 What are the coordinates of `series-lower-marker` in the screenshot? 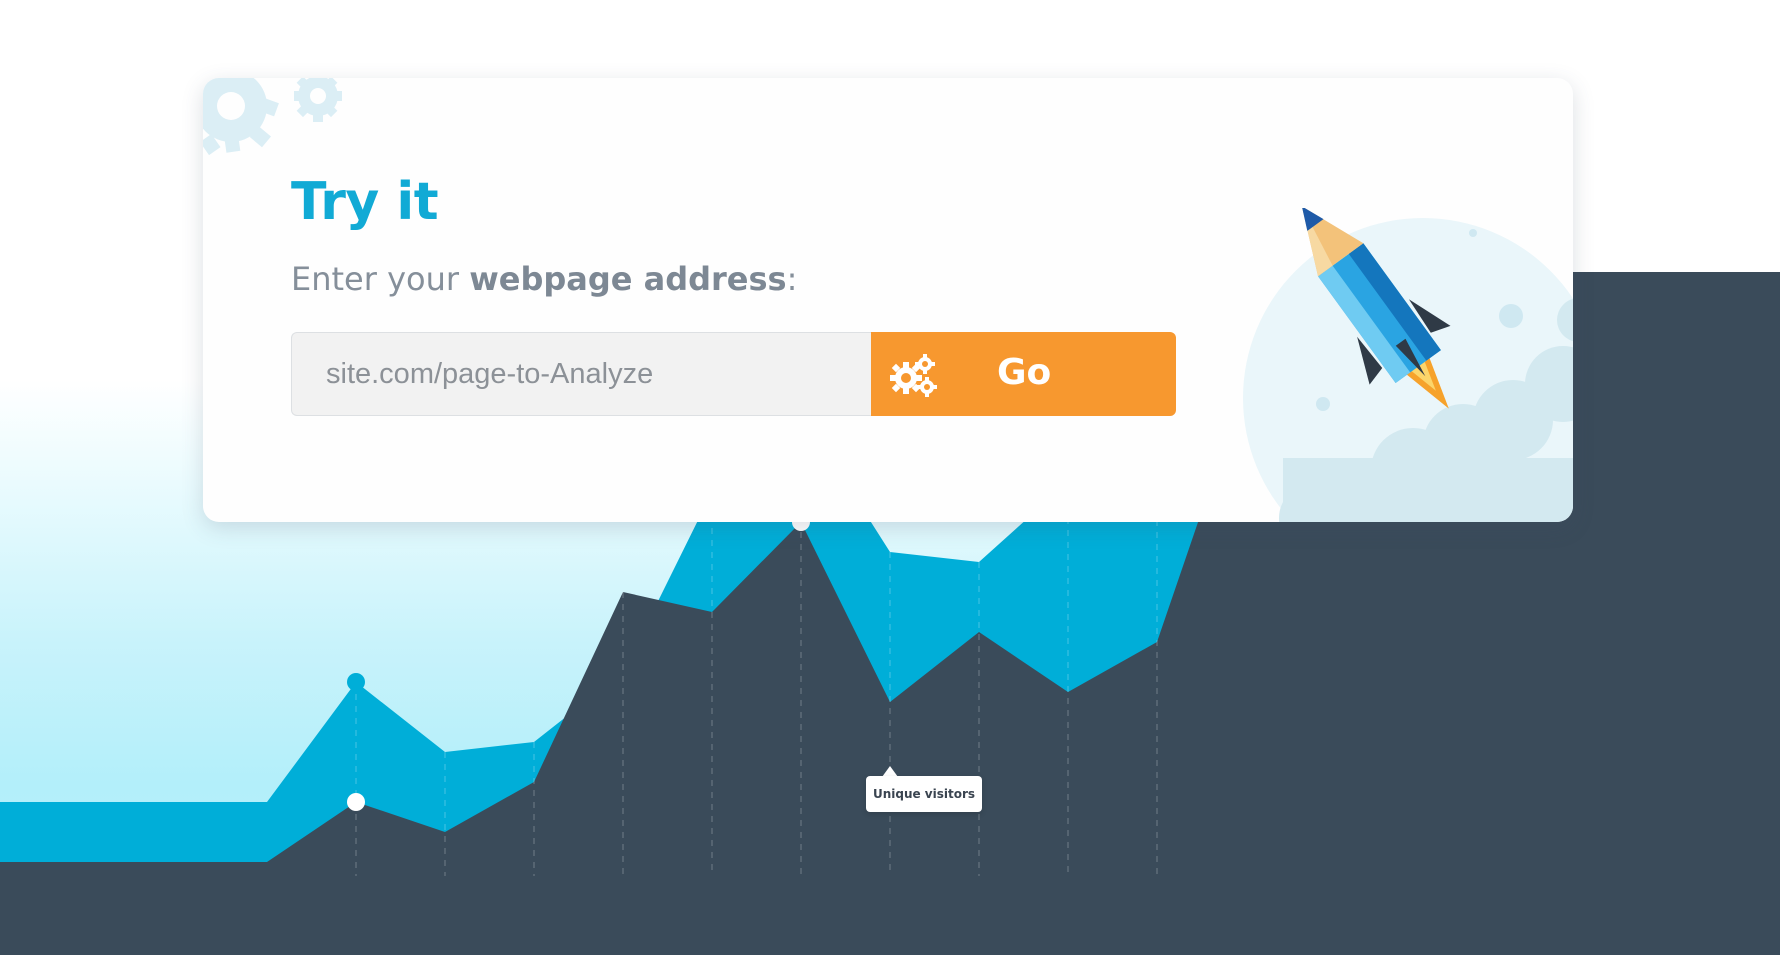 It's located at (356, 802).